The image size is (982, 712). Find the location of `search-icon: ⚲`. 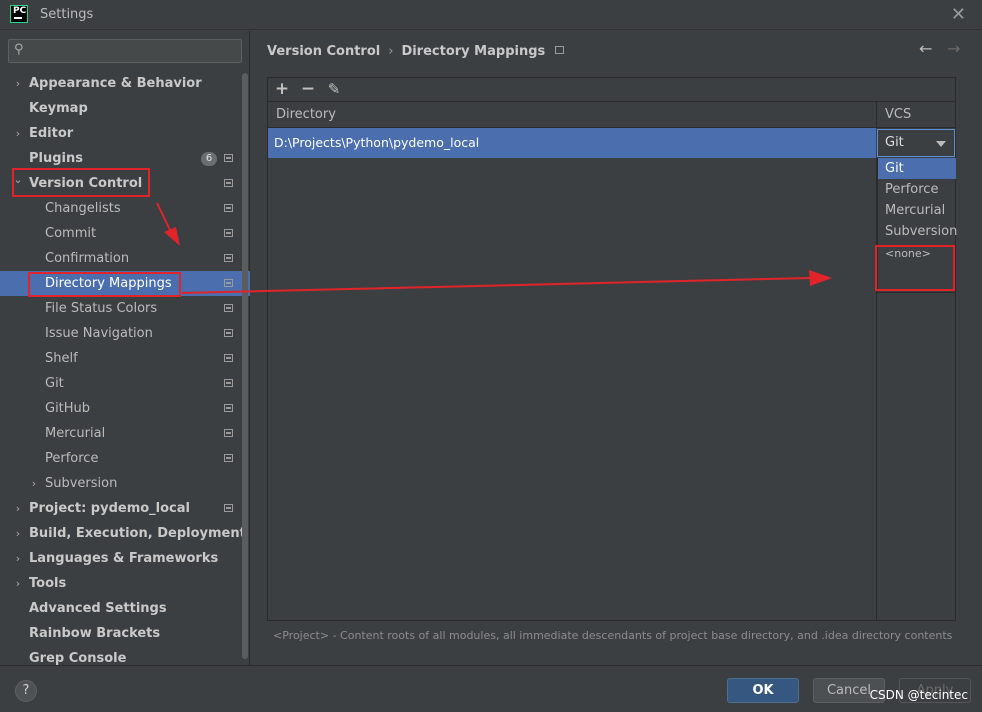

search-icon: ⚲ is located at coordinates (19, 49).